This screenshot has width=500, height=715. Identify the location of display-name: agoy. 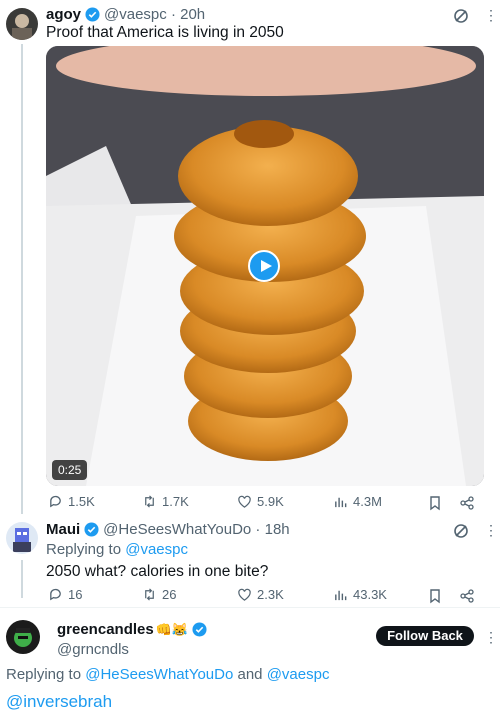
(63, 14).